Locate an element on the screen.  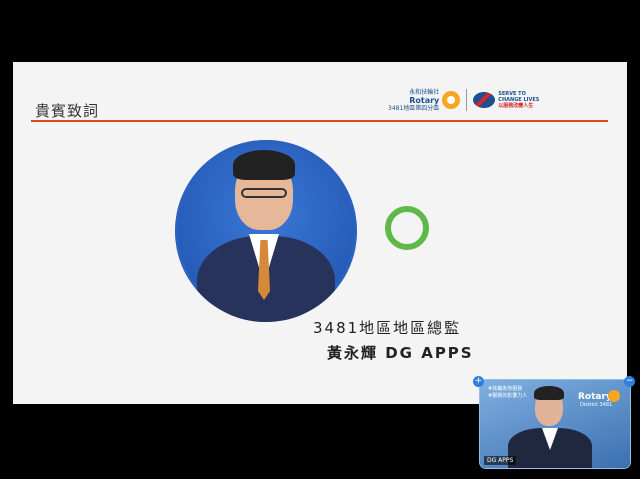
video-overlay-text: #扶輪為你服務 #服務的影響力人 is located at coordinates (508, 392).